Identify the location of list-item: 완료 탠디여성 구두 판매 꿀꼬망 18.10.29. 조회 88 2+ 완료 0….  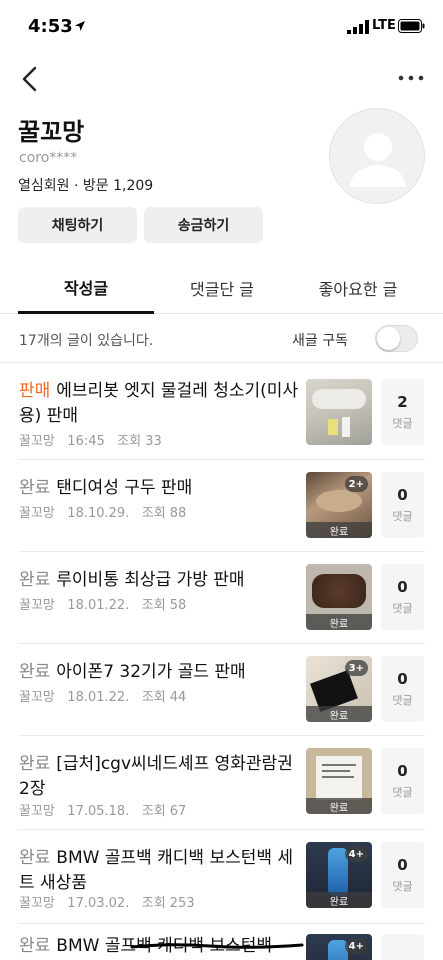
(221, 506).